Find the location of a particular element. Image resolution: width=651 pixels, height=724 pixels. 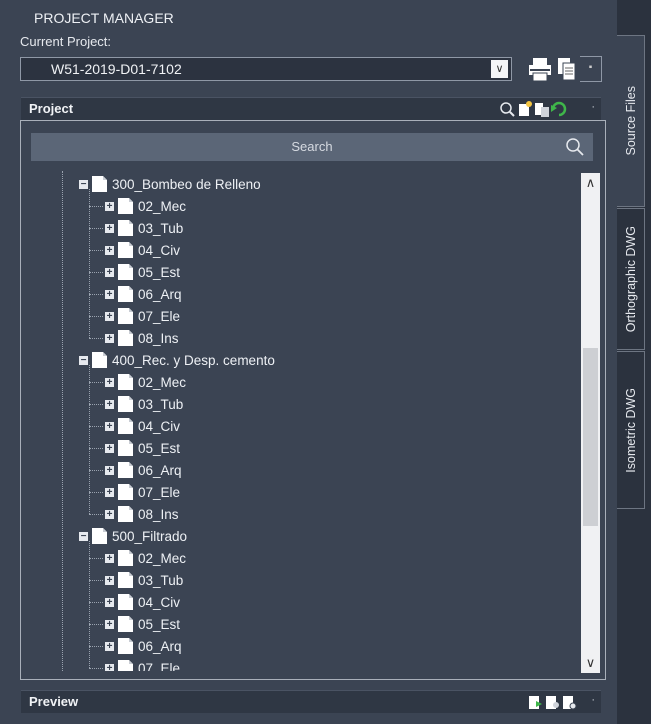

document-stack-icon is located at coordinates (567, 69).